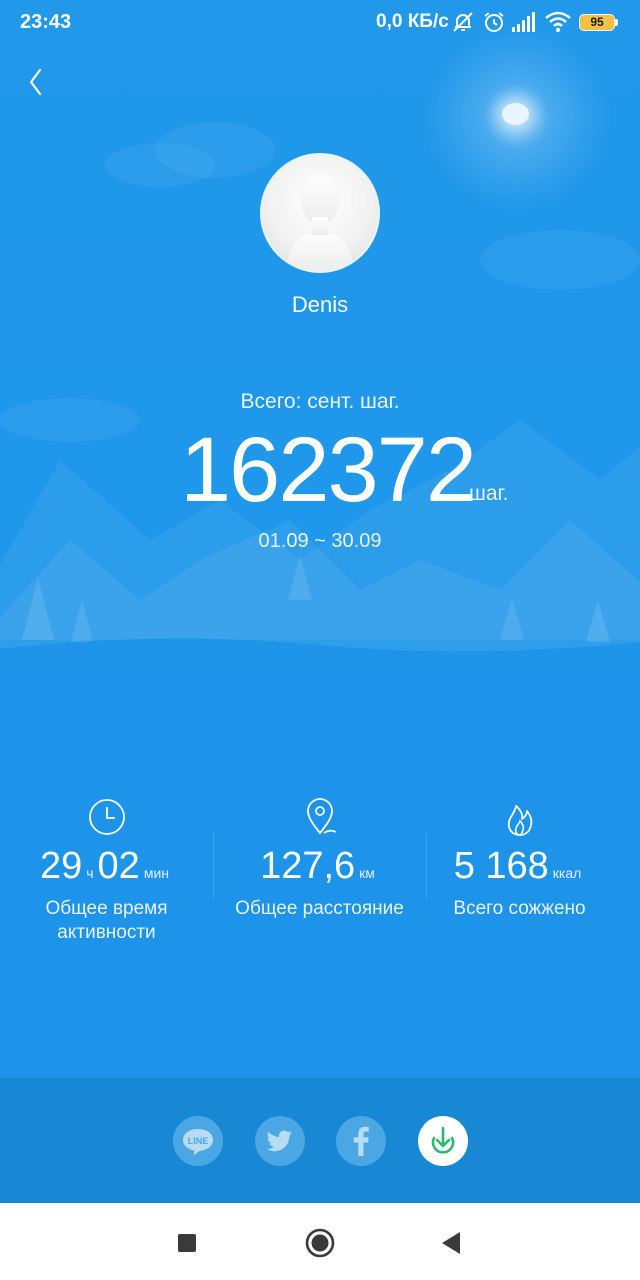 The height and width of the screenshot is (1280, 640). Describe the element at coordinates (90, 873) in the screenshot. I see `hours-unit: ч` at that location.